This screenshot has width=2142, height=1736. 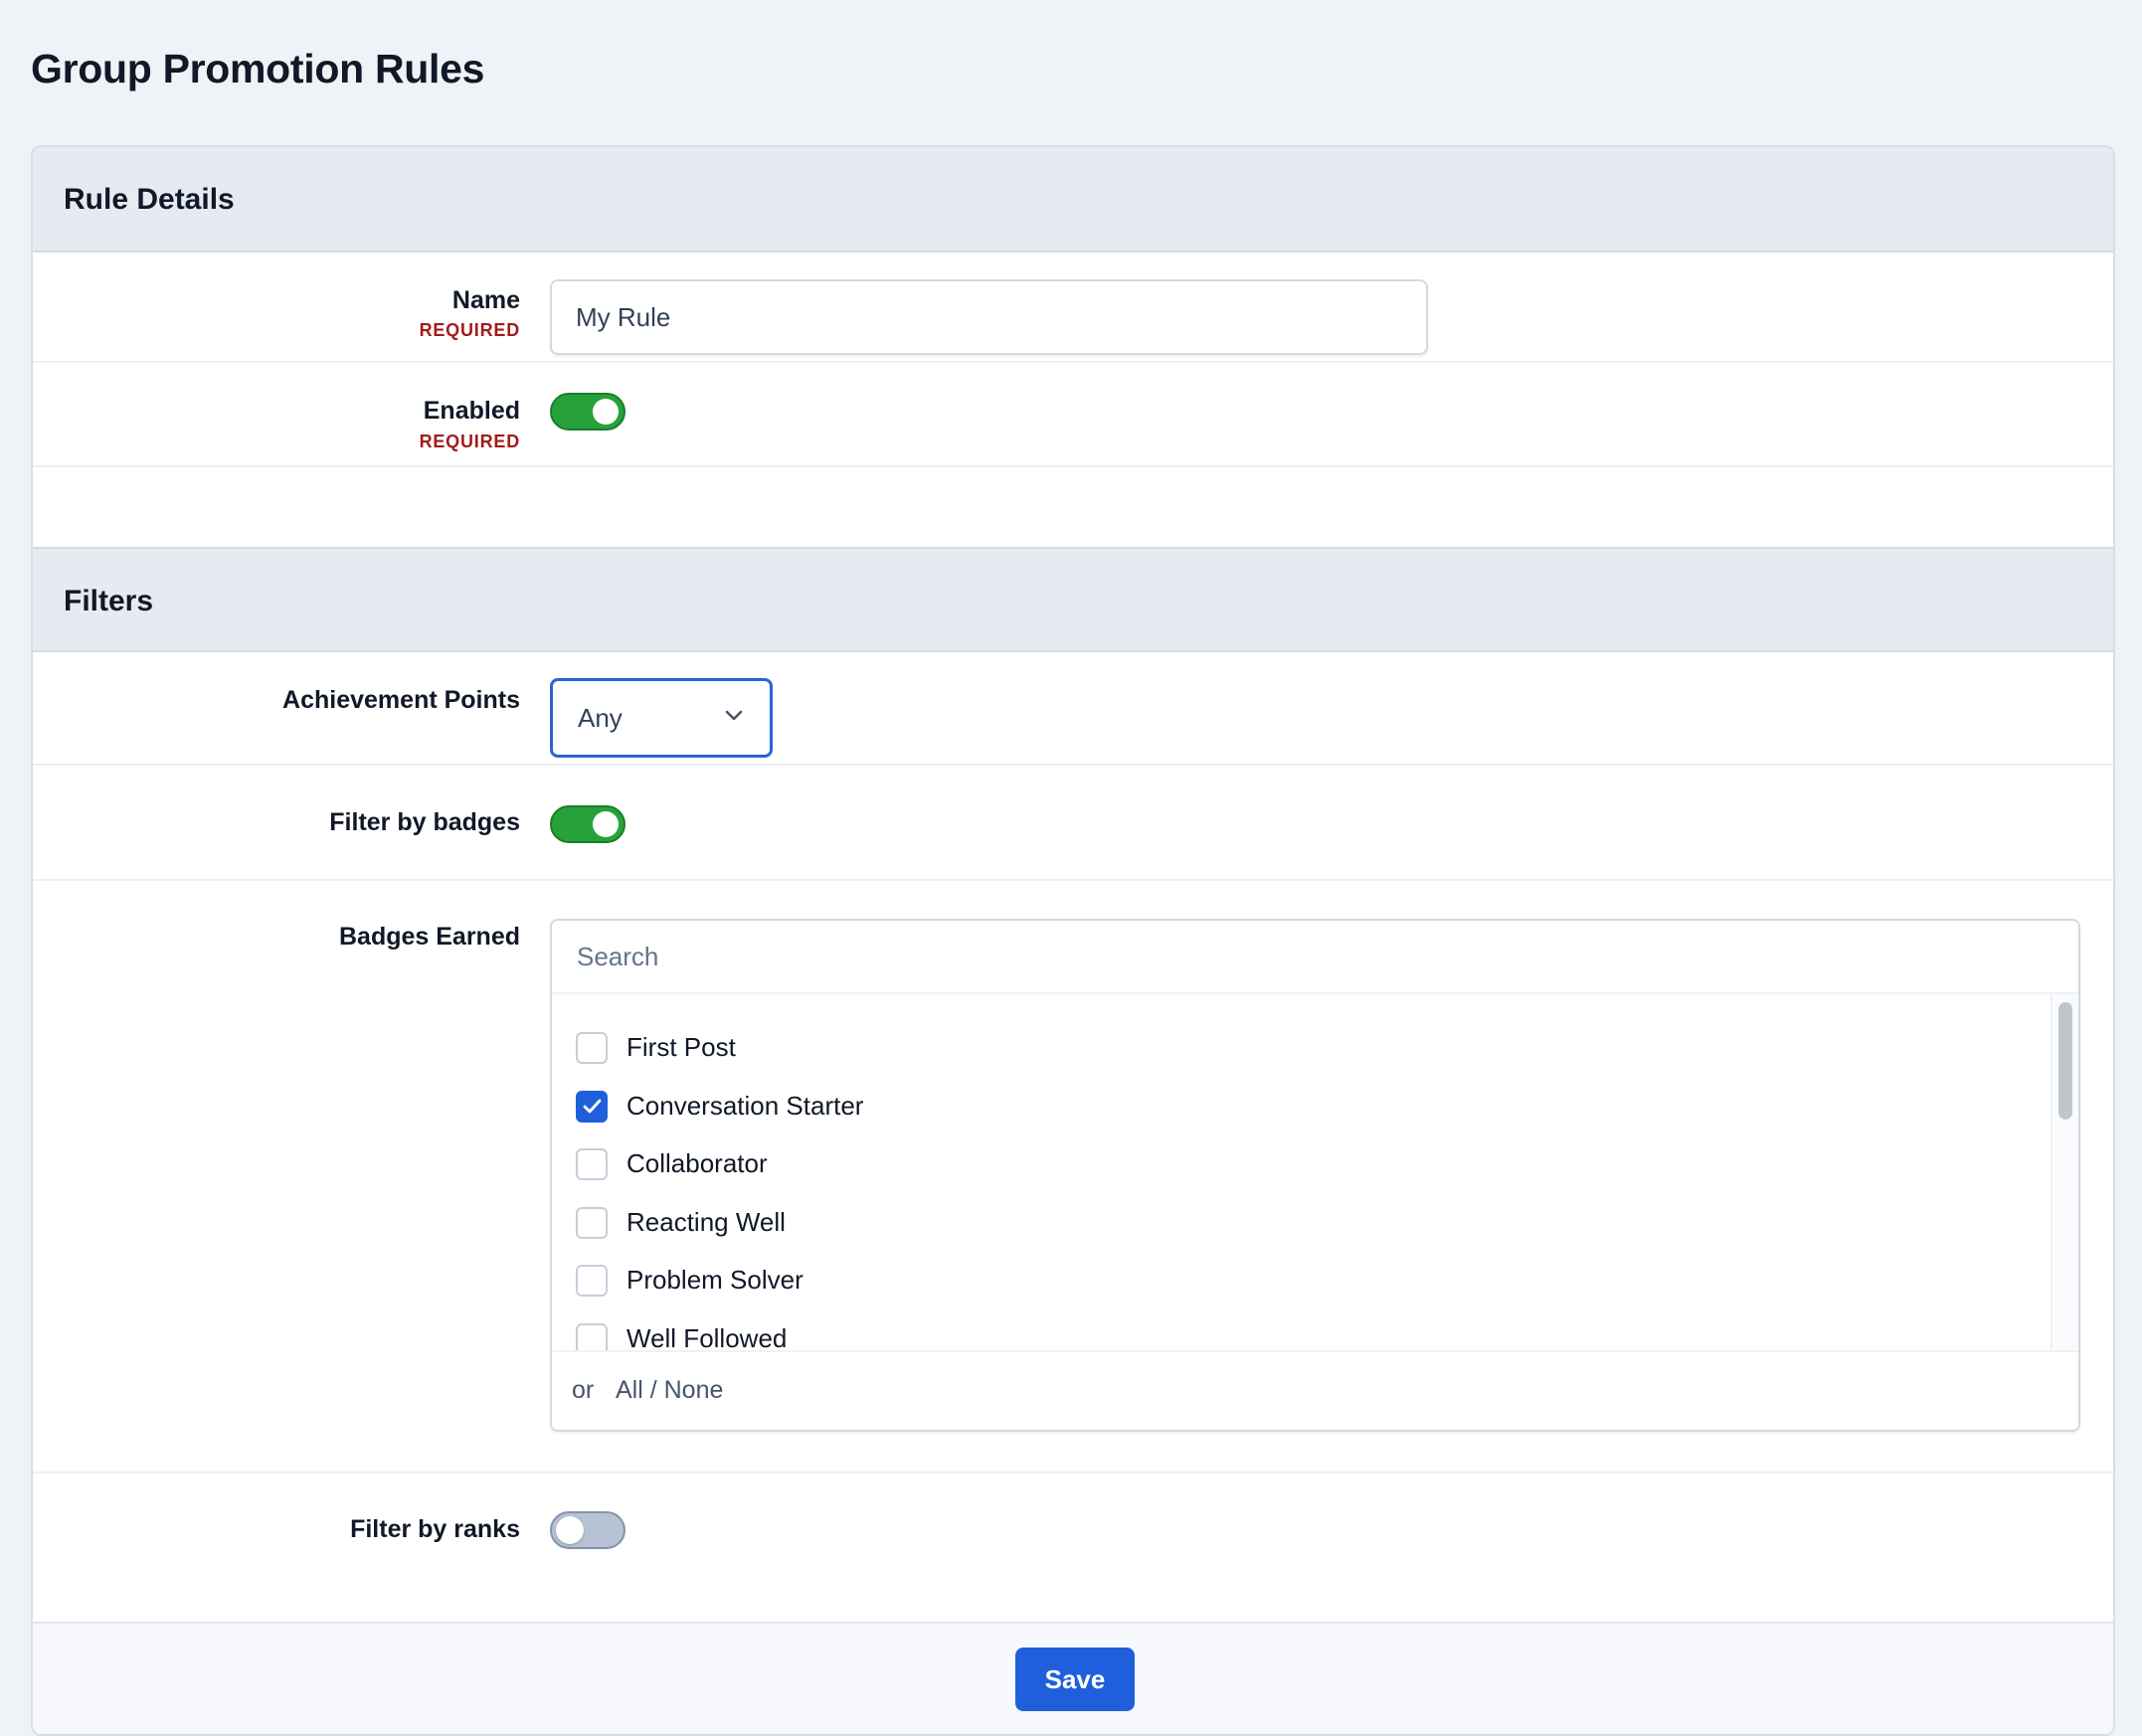 What do you see at coordinates (697, 1163) in the screenshot?
I see `badge-option-label: Collaborator` at bounding box center [697, 1163].